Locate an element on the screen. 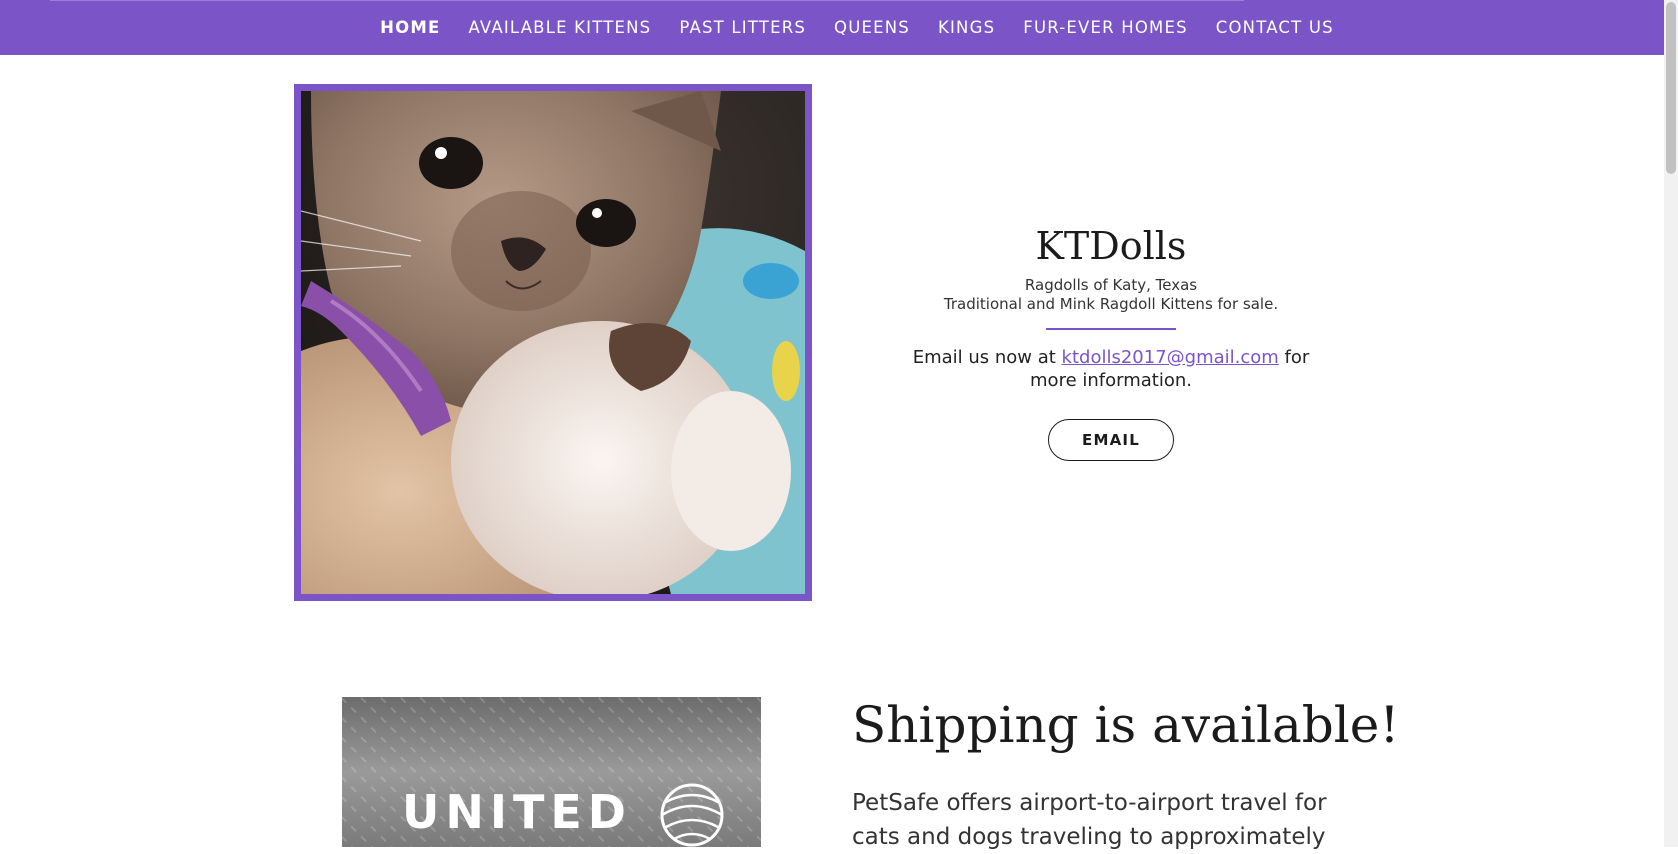 The image size is (1678, 854). nav-fur-ever-homes: FUR-EVER HOMES is located at coordinates (1105, 27).